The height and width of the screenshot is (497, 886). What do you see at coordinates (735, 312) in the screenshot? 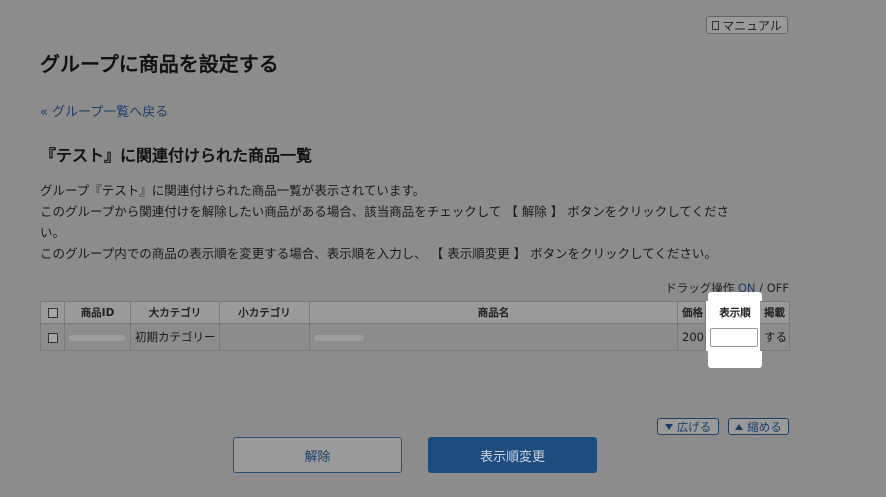
I see `display-order-header-label: 表示順` at bounding box center [735, 312].